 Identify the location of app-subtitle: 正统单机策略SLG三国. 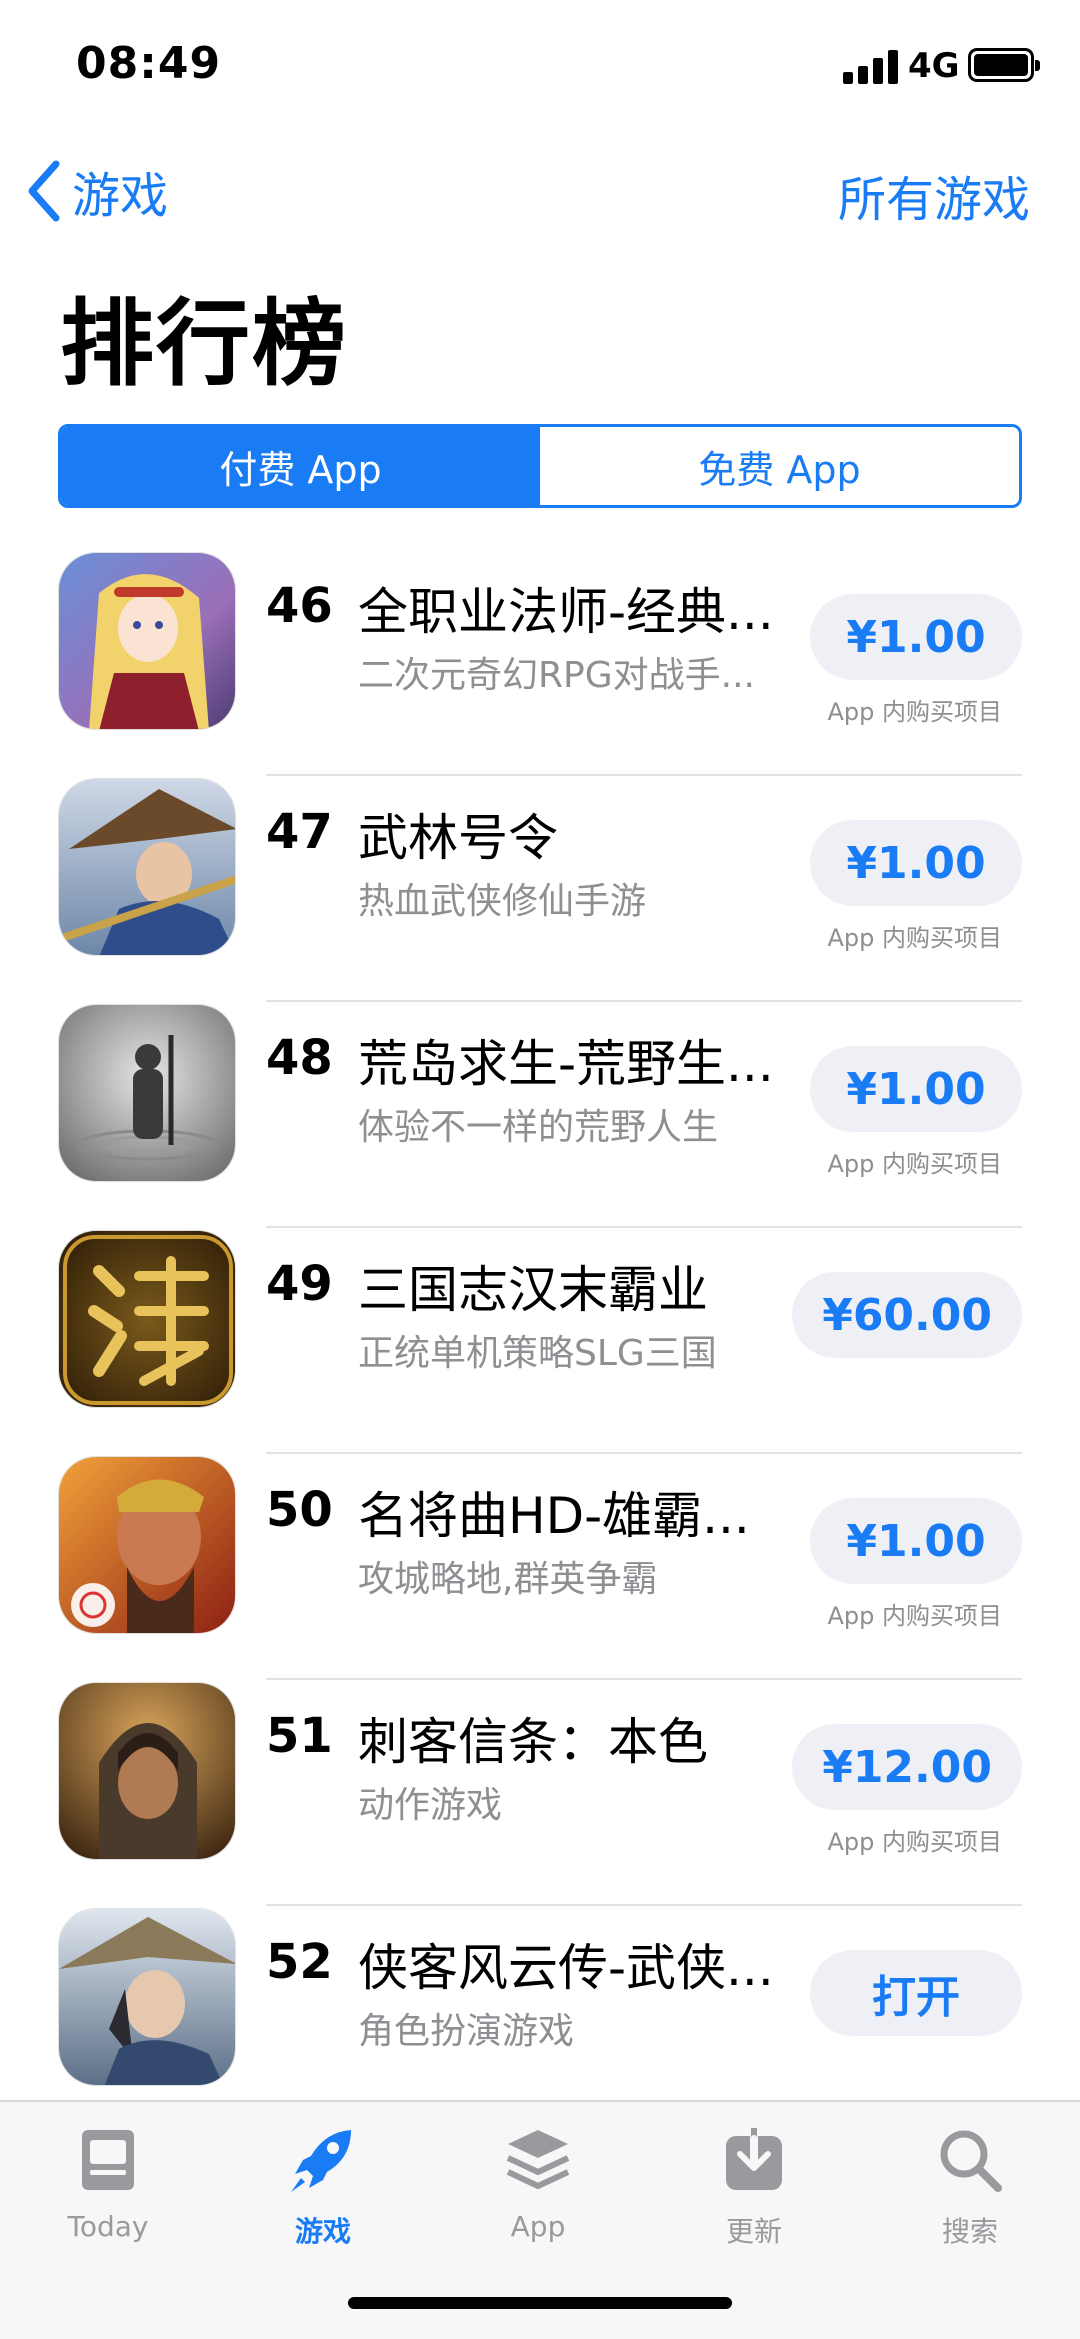
(537, 1353).